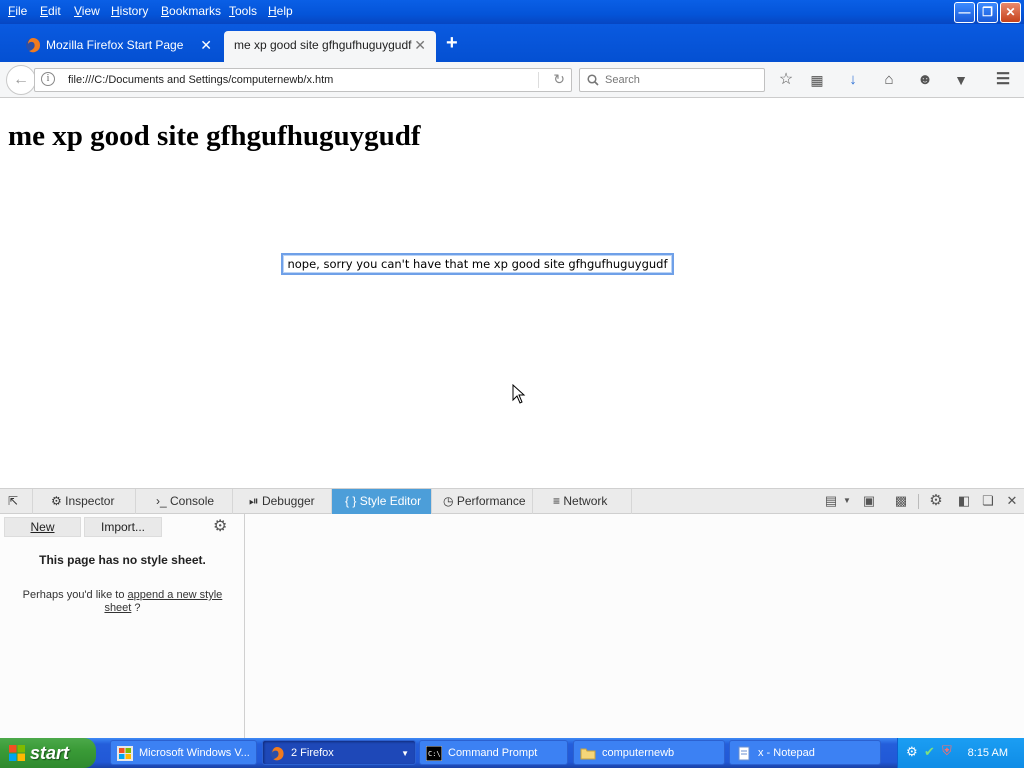  I want to click on page-heading: me xp good site gfhgufhuguygudf, so click(214, 136).